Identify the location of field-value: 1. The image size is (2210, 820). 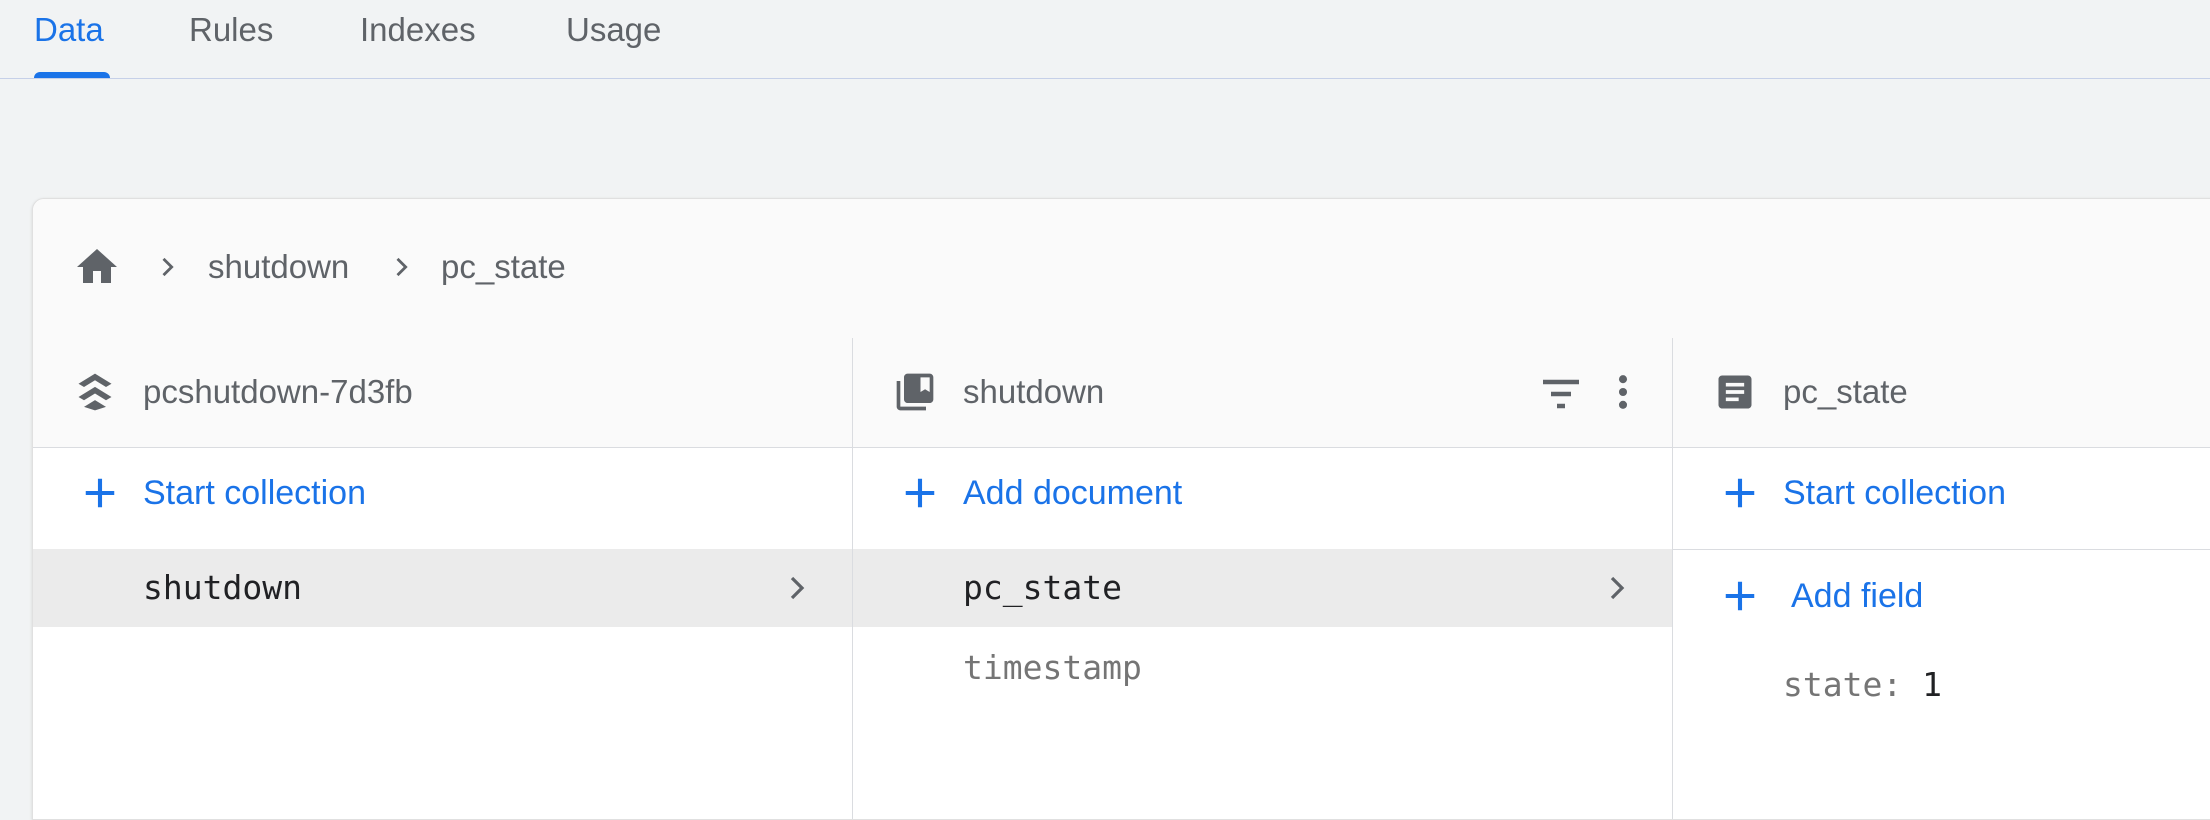
(1932, 684).